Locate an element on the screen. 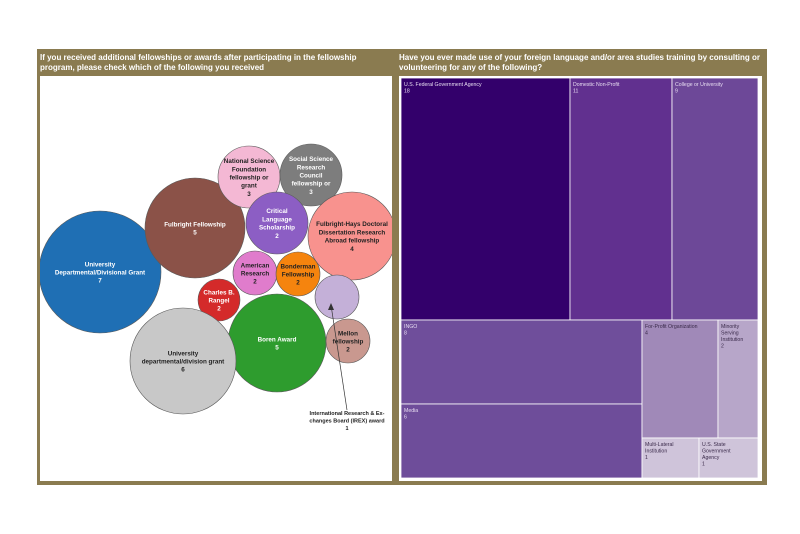 This screenshot has width=800, height=534. treemap-cell-3: INGO8 is located at coordinates (521, 362).